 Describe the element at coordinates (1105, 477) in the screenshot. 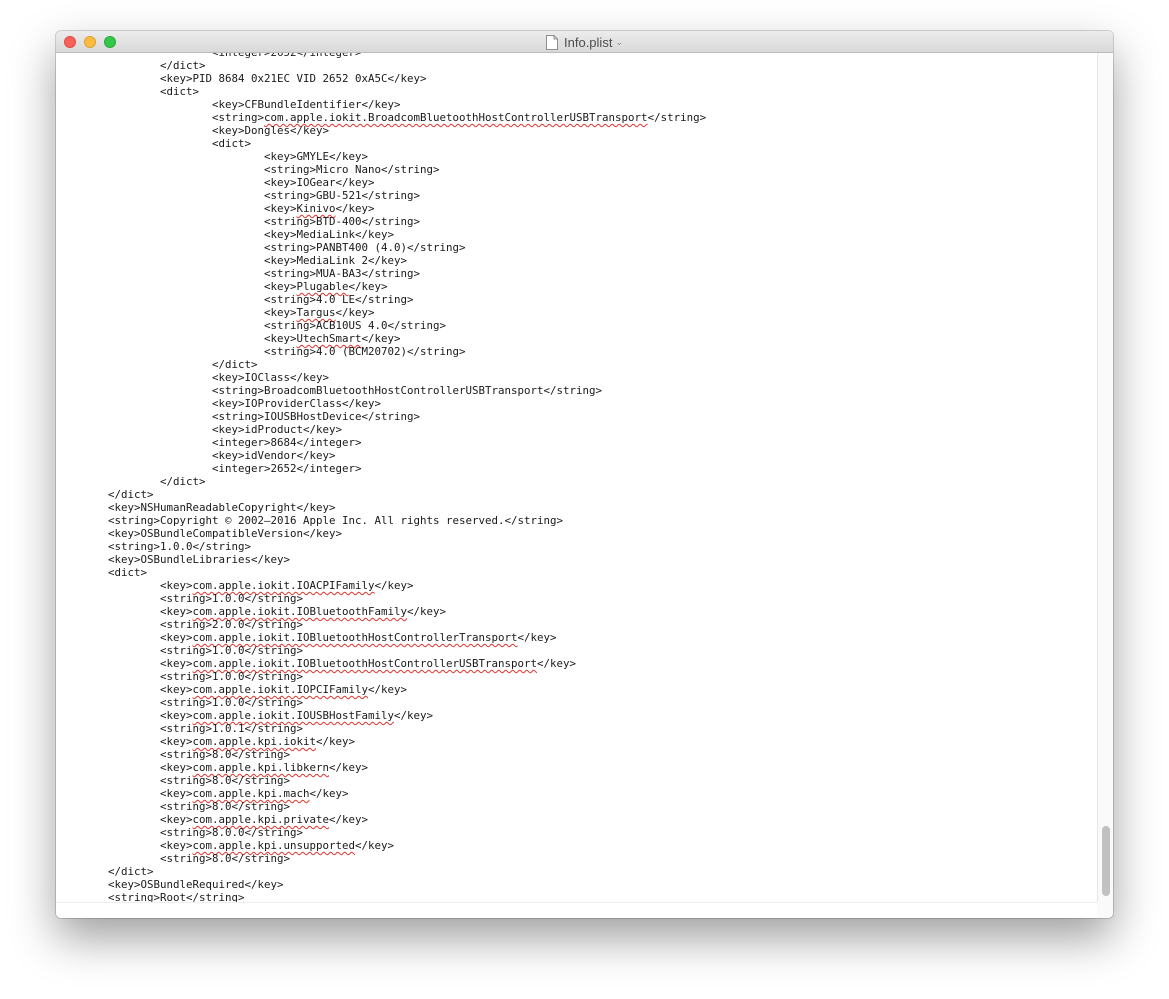

I see `vertical-scrollbar` at that location.